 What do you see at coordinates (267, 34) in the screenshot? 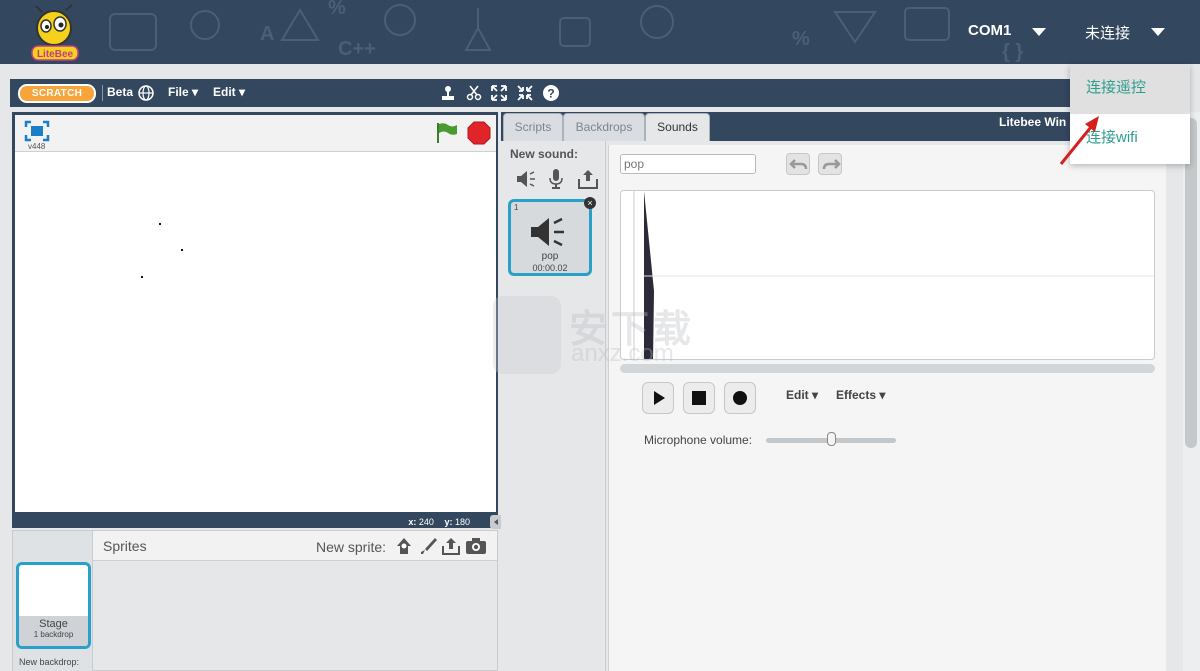
I see `svg-text: A` at bounding box center [267, 34].